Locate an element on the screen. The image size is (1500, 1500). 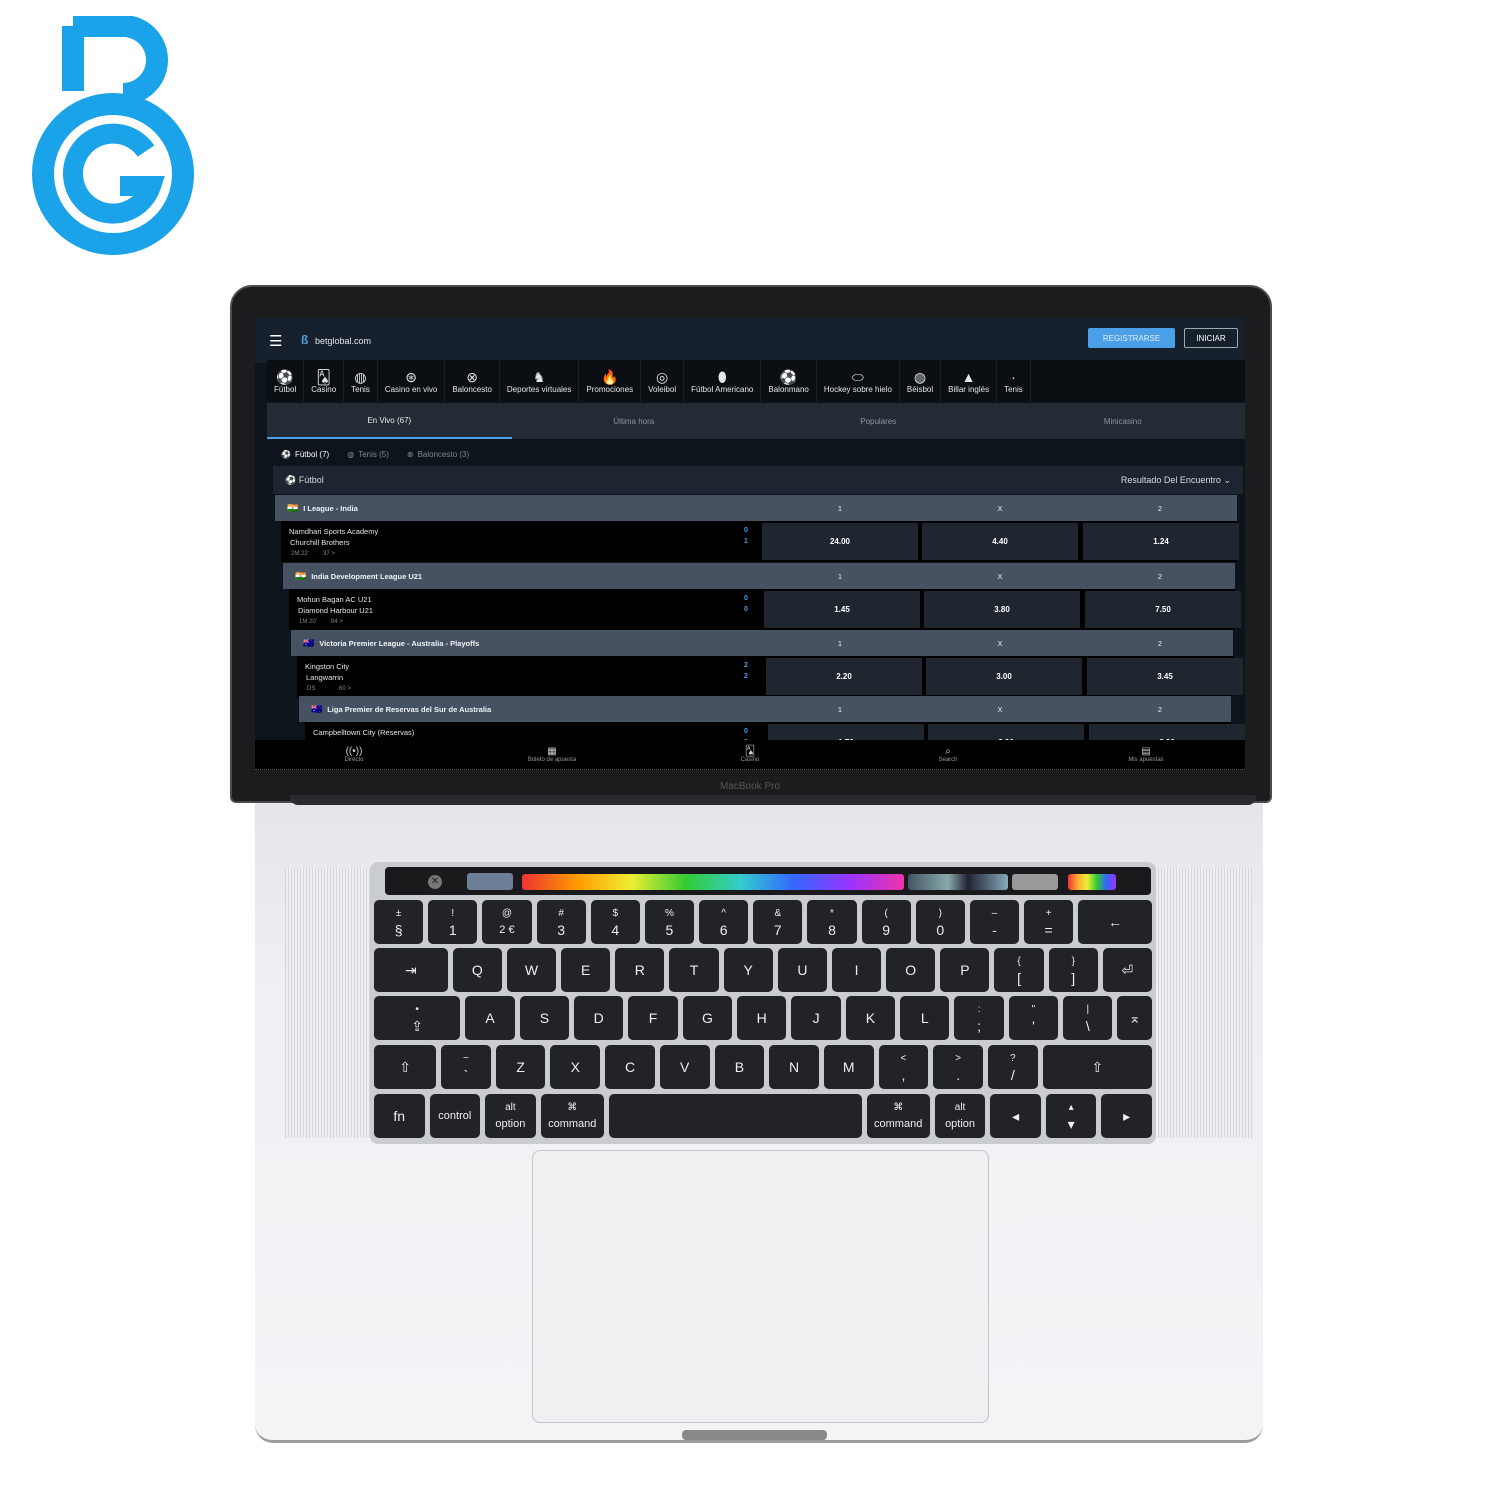
key-⇪: • ⇪ is located at coordinates (417, 1018).